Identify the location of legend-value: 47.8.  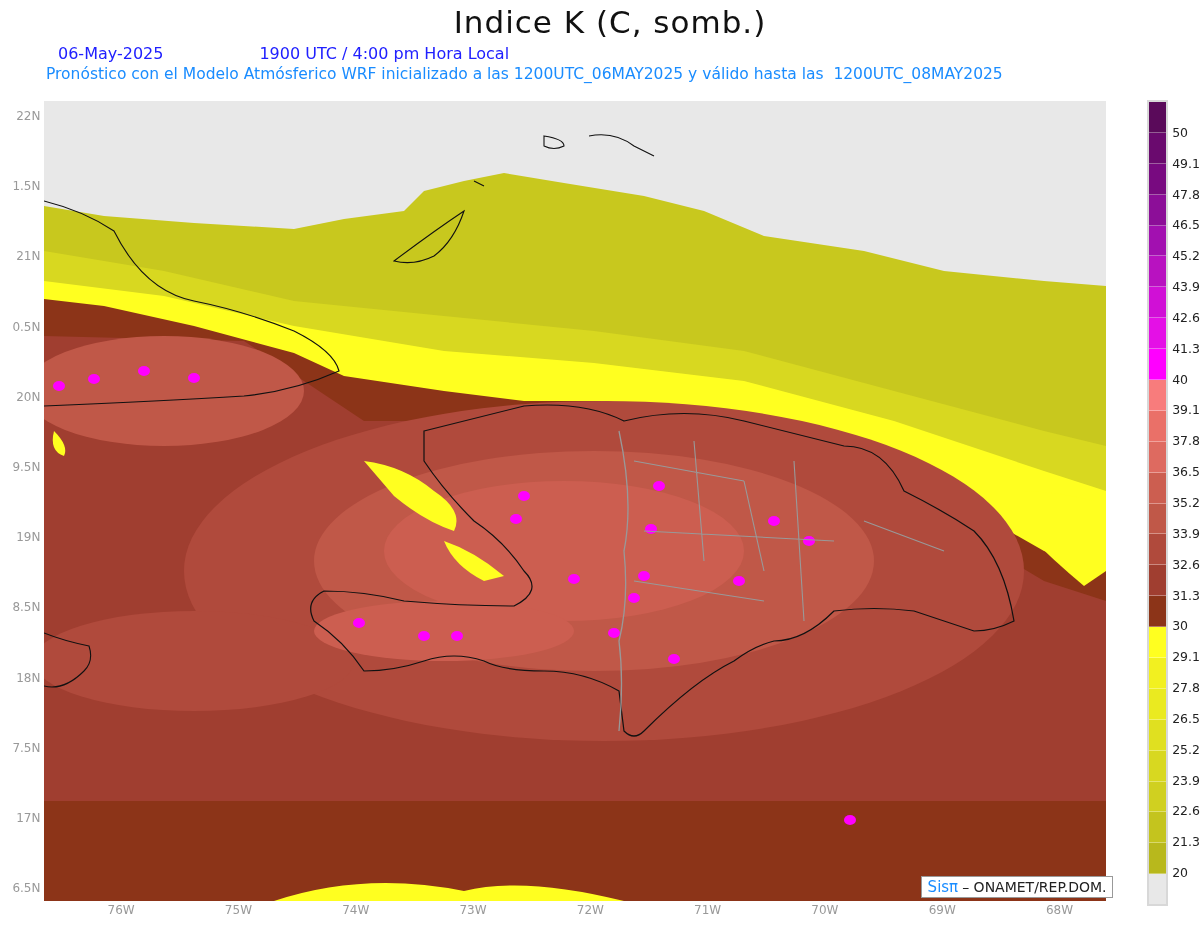
(1185, 194).